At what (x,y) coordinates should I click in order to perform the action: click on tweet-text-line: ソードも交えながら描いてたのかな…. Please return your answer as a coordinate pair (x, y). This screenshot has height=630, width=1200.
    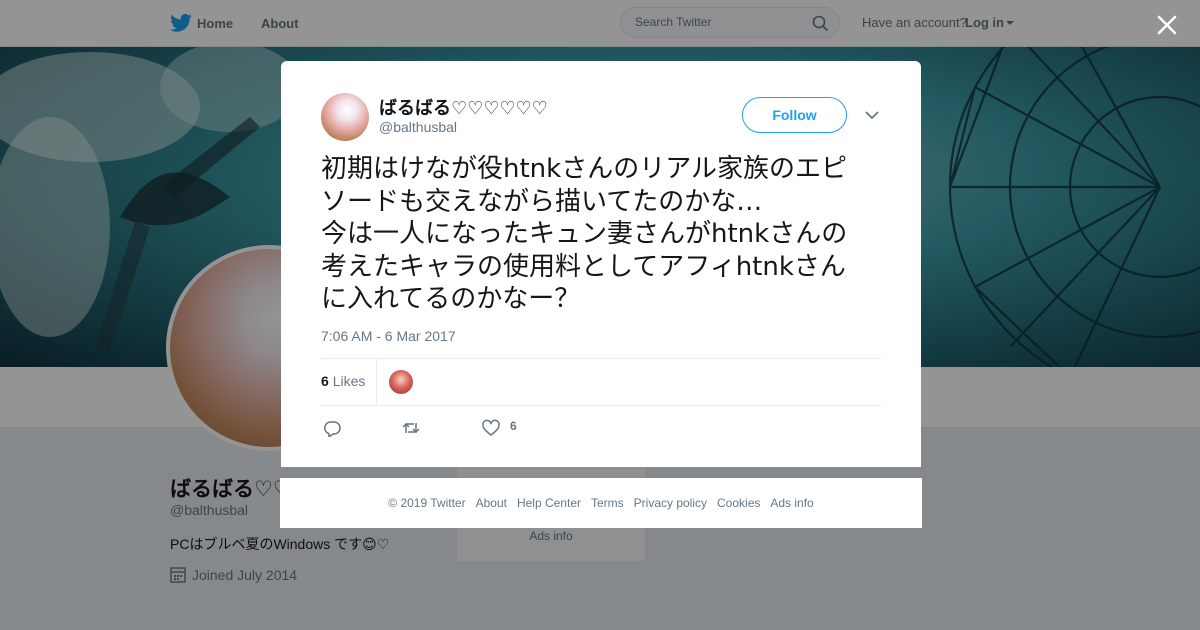
    Looking at the image, I should click on (542, 201).